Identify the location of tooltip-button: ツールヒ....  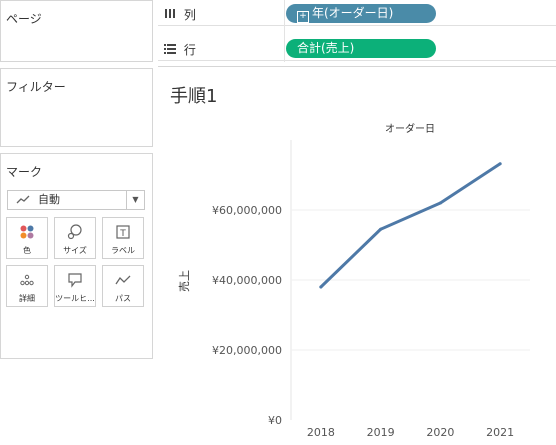
(75, 286).